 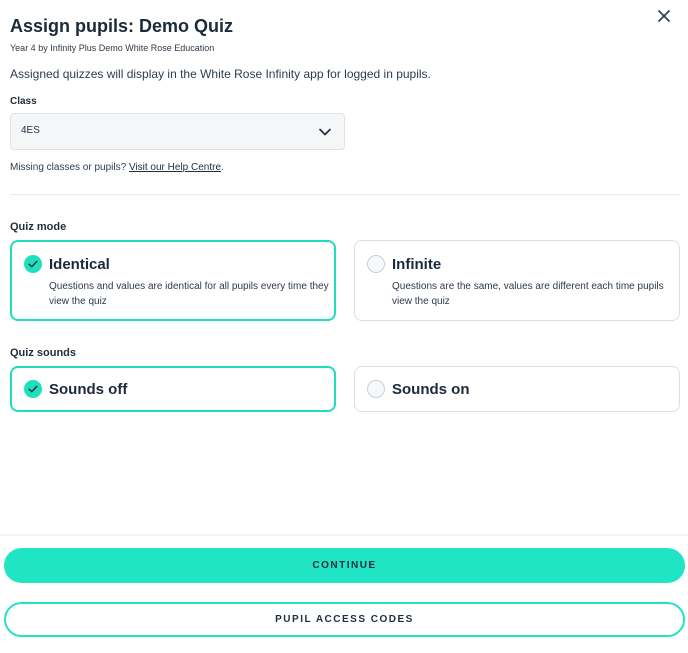 What do you see at coordinates (79, 264) in the screenshot?
I see `option-title: Identical` at bounding box center [79, 264].